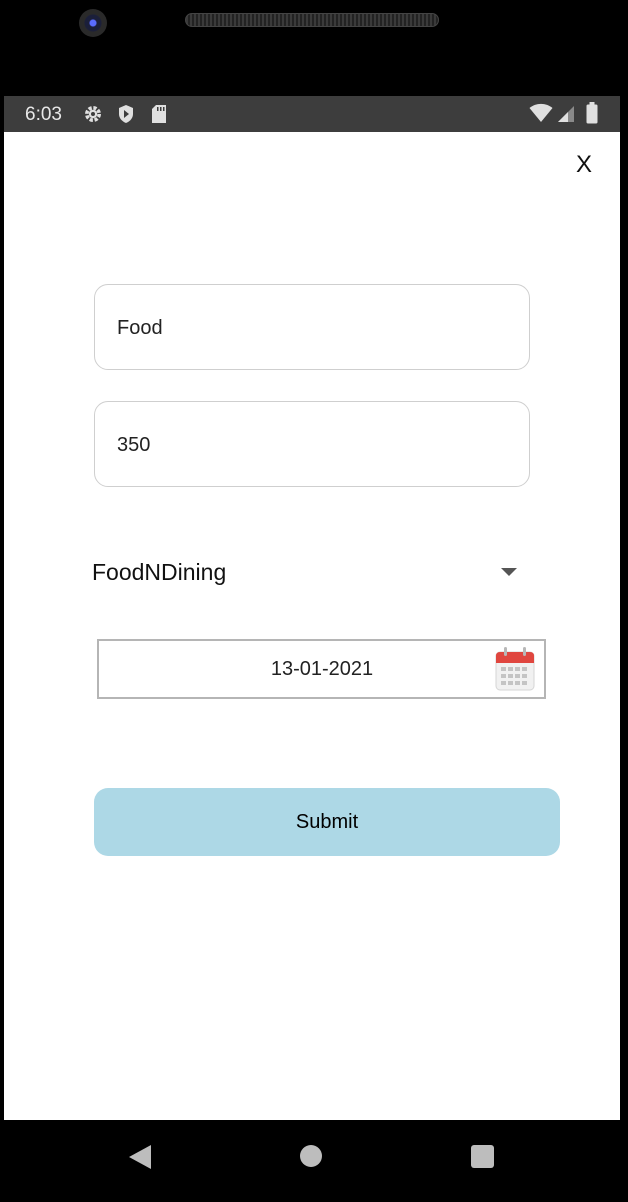 The height and width of the screenshot is (1202, 628). I want to click on category-selected-value: FoodNDining, so click(159, 572).